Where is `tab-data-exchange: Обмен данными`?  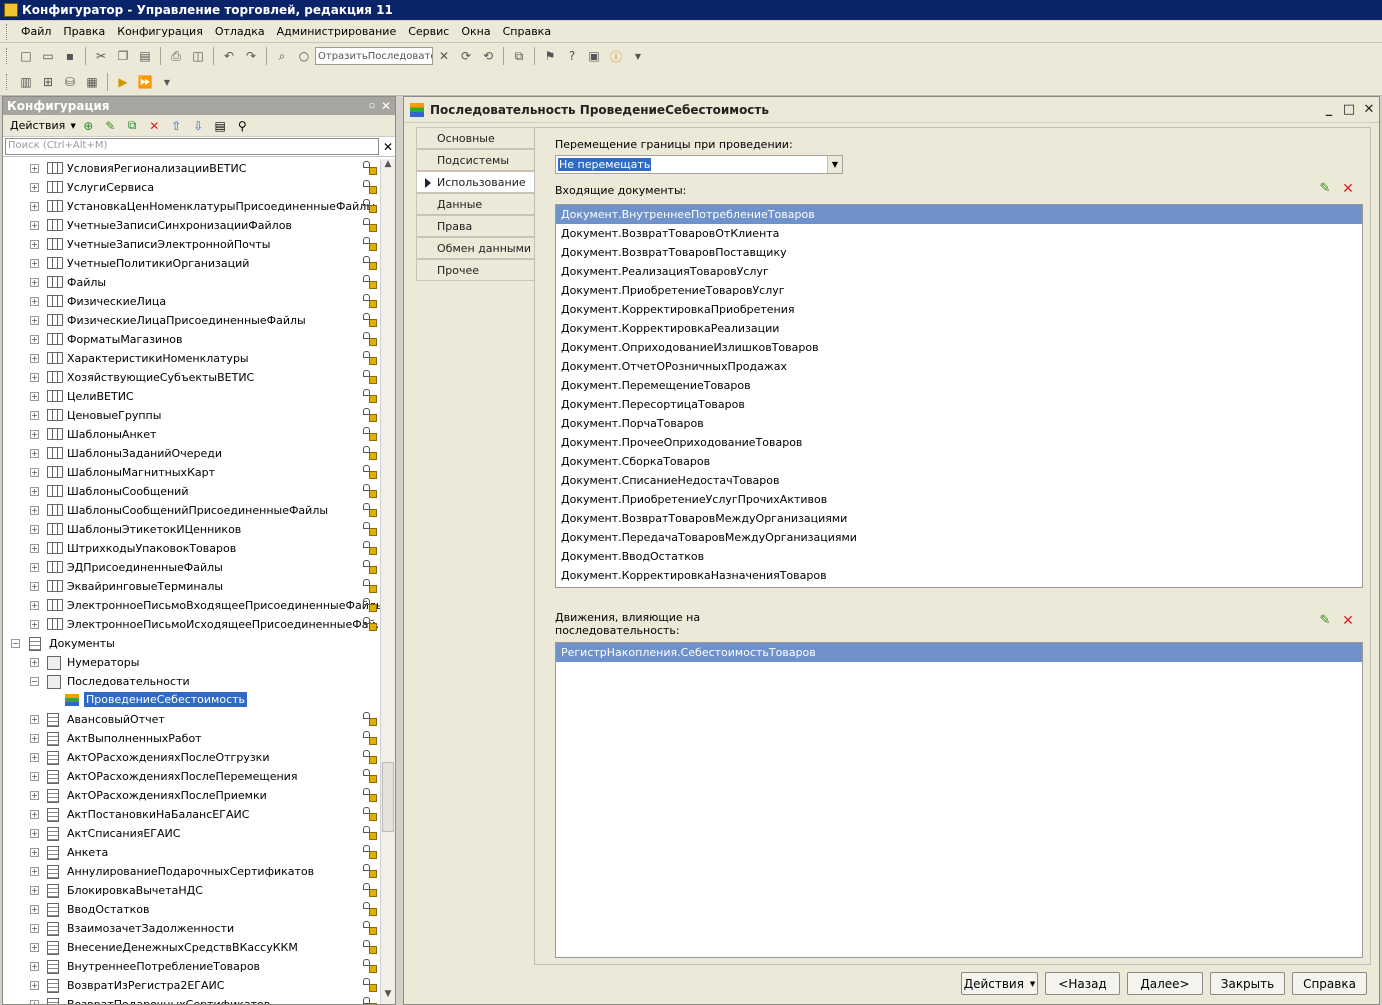 tab-data-exchange: Обмен данными is located at coordinates (475, 248).